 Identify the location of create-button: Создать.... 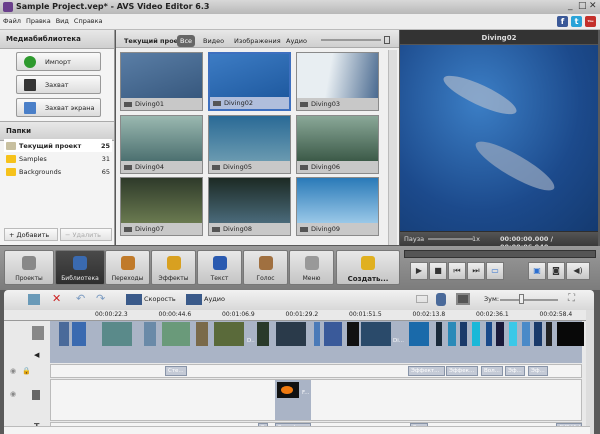
(368, 267).